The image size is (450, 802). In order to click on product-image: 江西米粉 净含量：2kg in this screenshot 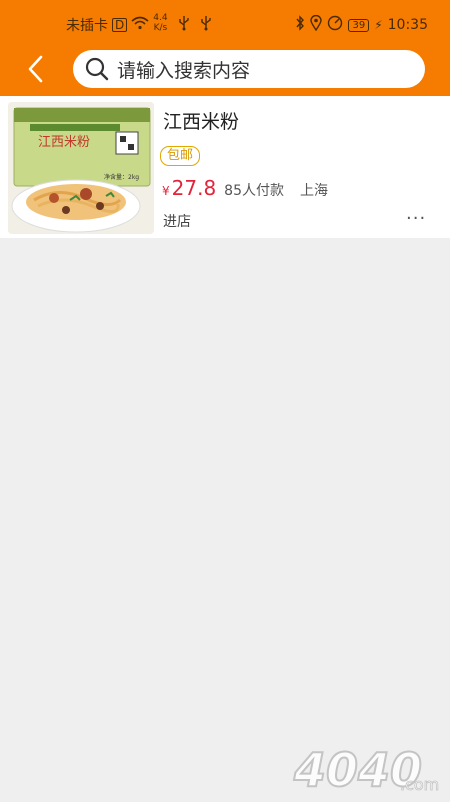, I will do `click(81, 168)`.